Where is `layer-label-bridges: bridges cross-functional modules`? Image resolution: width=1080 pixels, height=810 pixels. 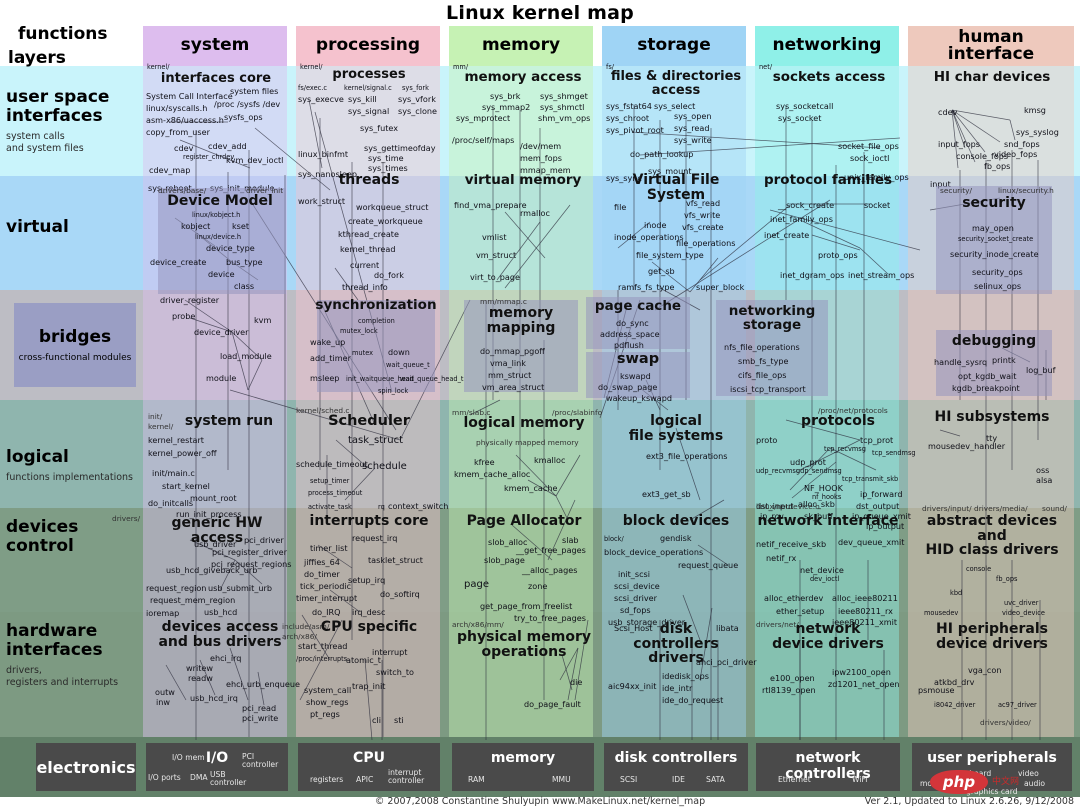
layer-label-bridges: bridges cross-functional modules is located at coordinates (75, 345).